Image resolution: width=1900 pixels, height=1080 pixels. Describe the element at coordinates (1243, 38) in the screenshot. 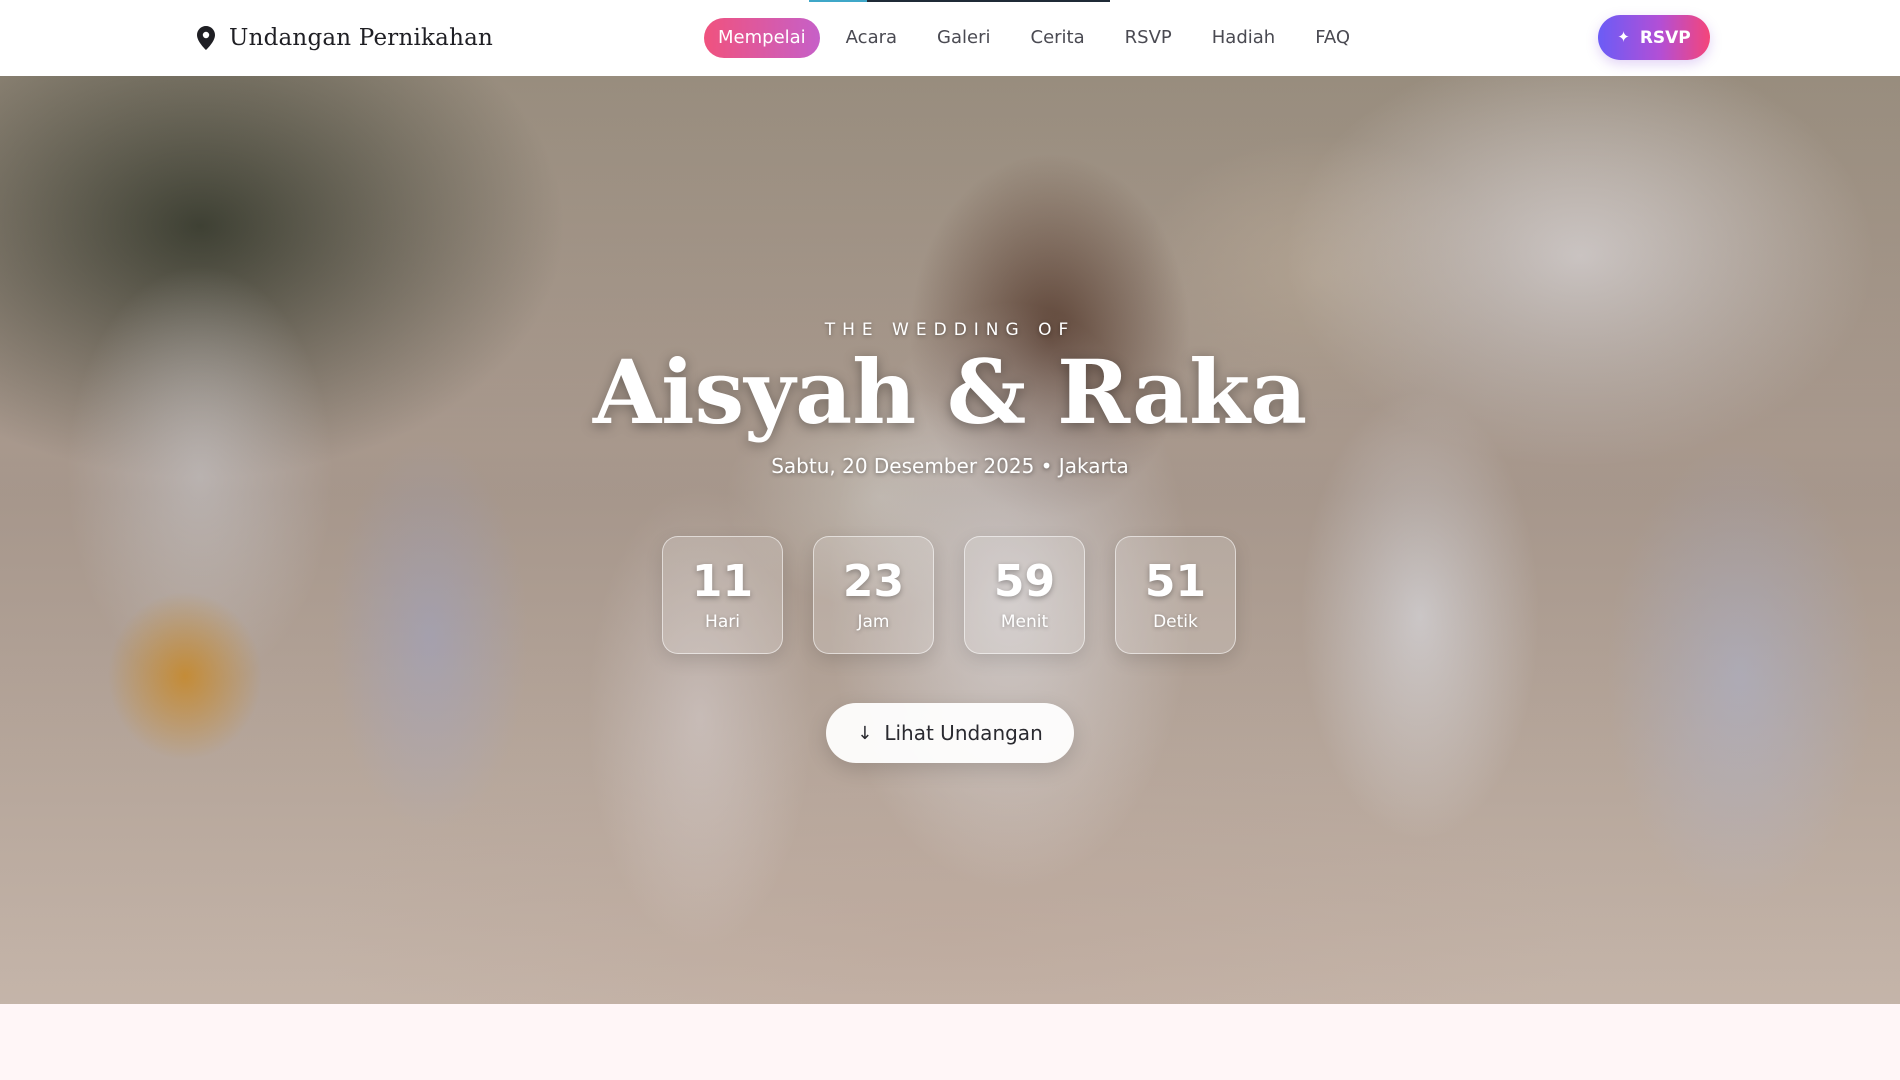

I see `nav-item-hadiah: Hadiah` at that location.